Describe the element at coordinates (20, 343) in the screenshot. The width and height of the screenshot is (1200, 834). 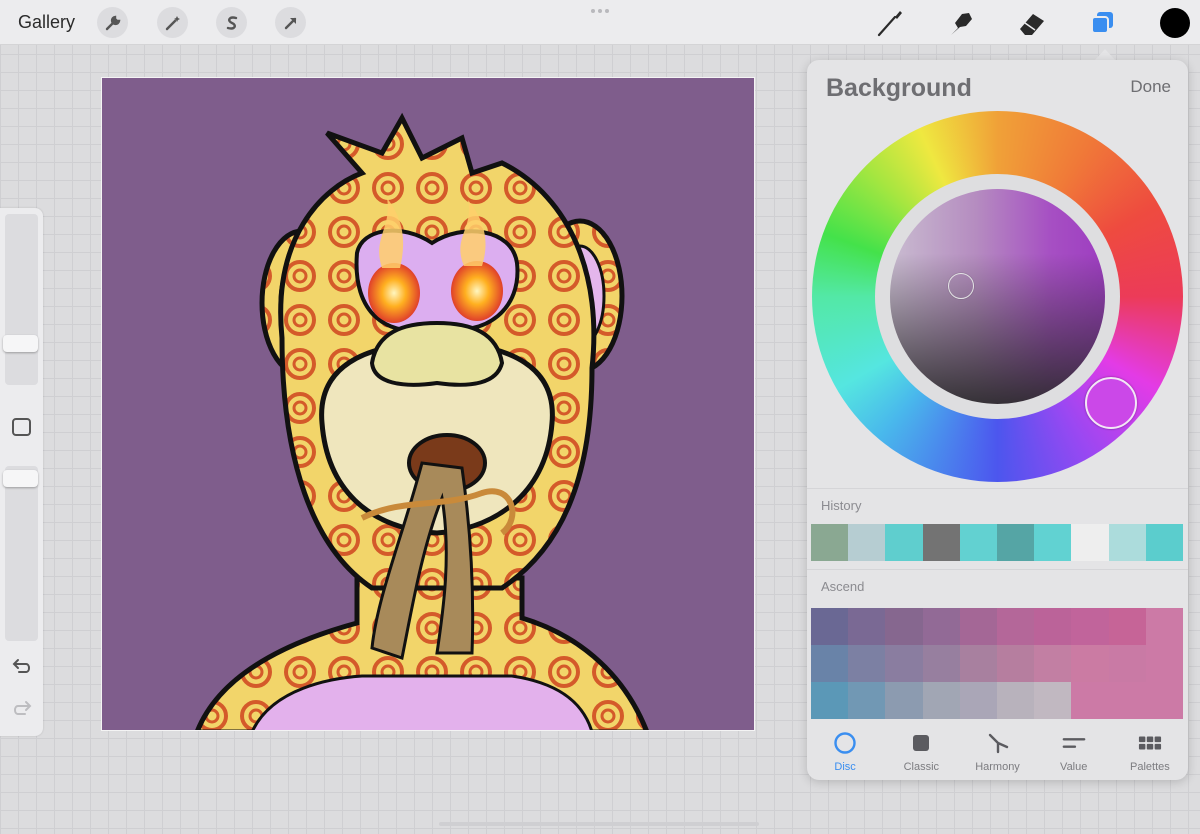
I see `brush-size-thumb` at that location.